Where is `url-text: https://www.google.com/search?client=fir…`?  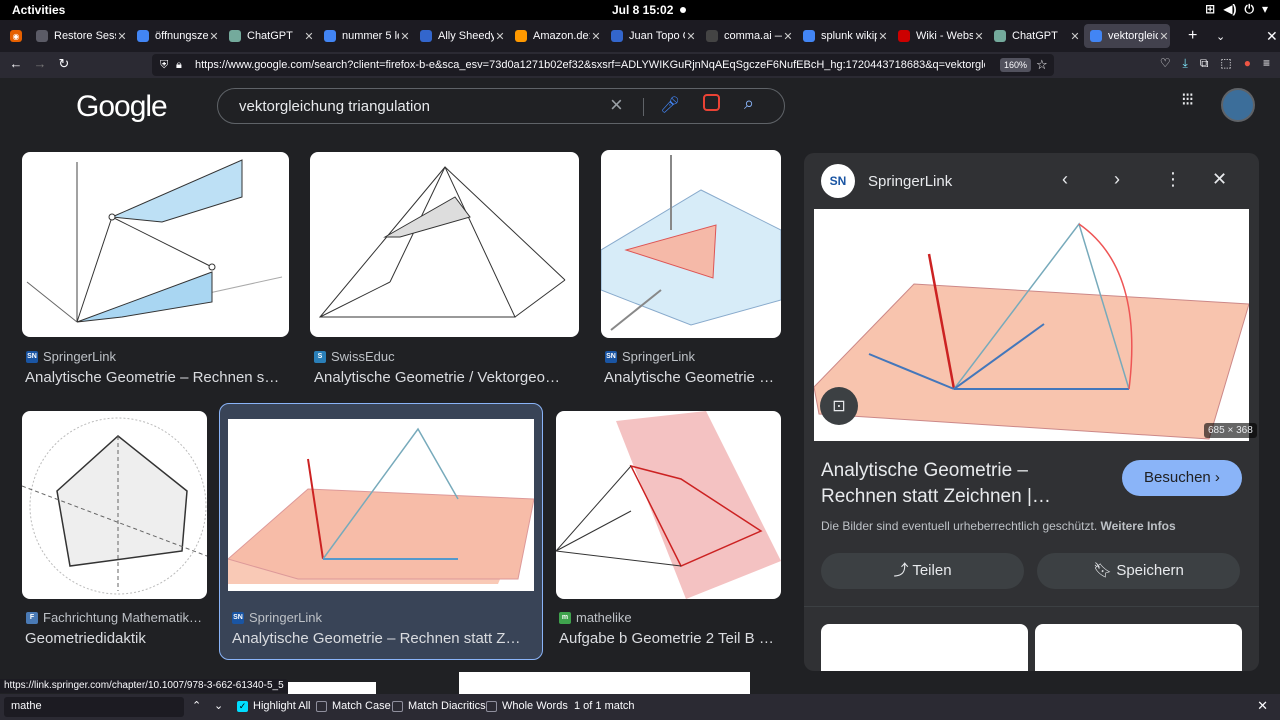 url-text: https://www.google.com/search?client=fir… is located at coordinates (590, 65).